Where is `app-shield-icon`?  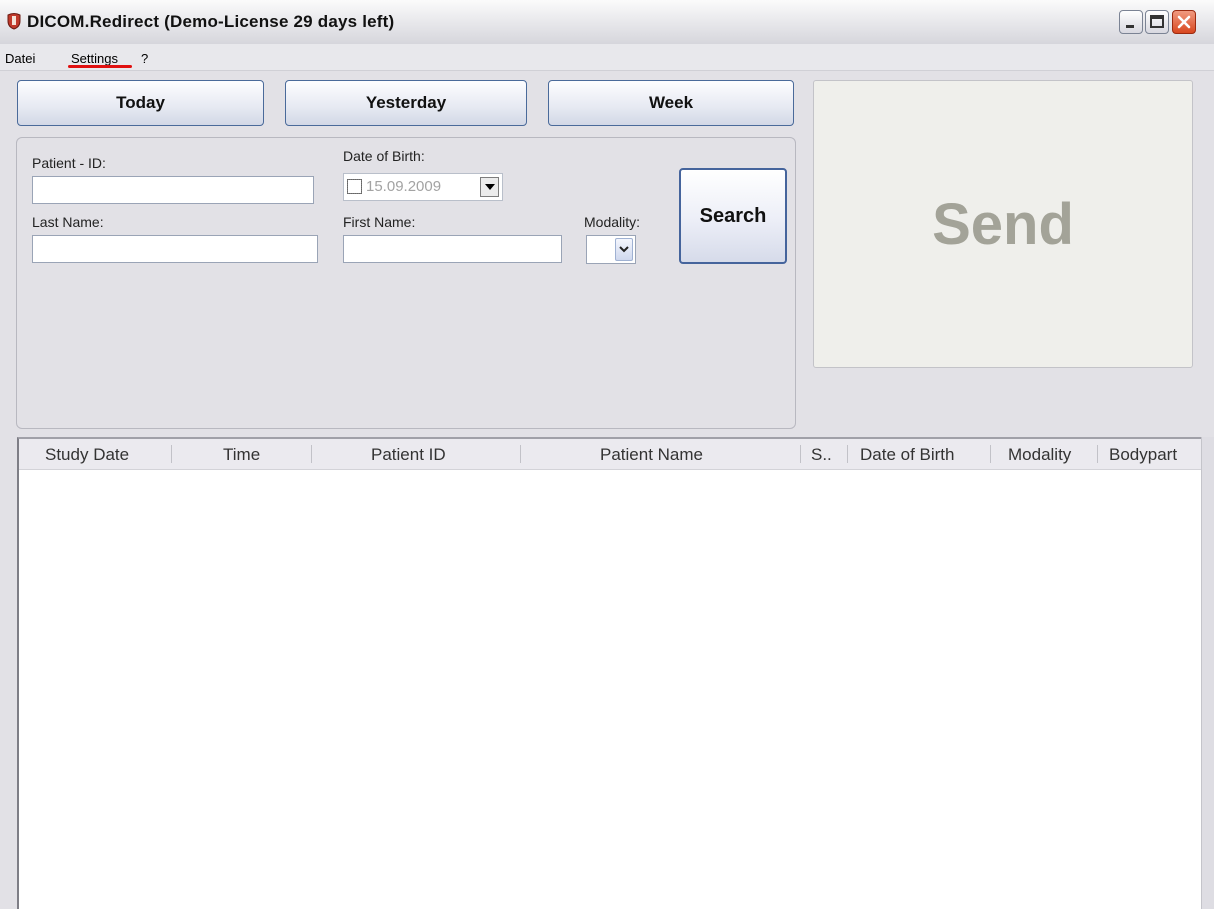
app-shield-icon is located at coordinates (14, 21).